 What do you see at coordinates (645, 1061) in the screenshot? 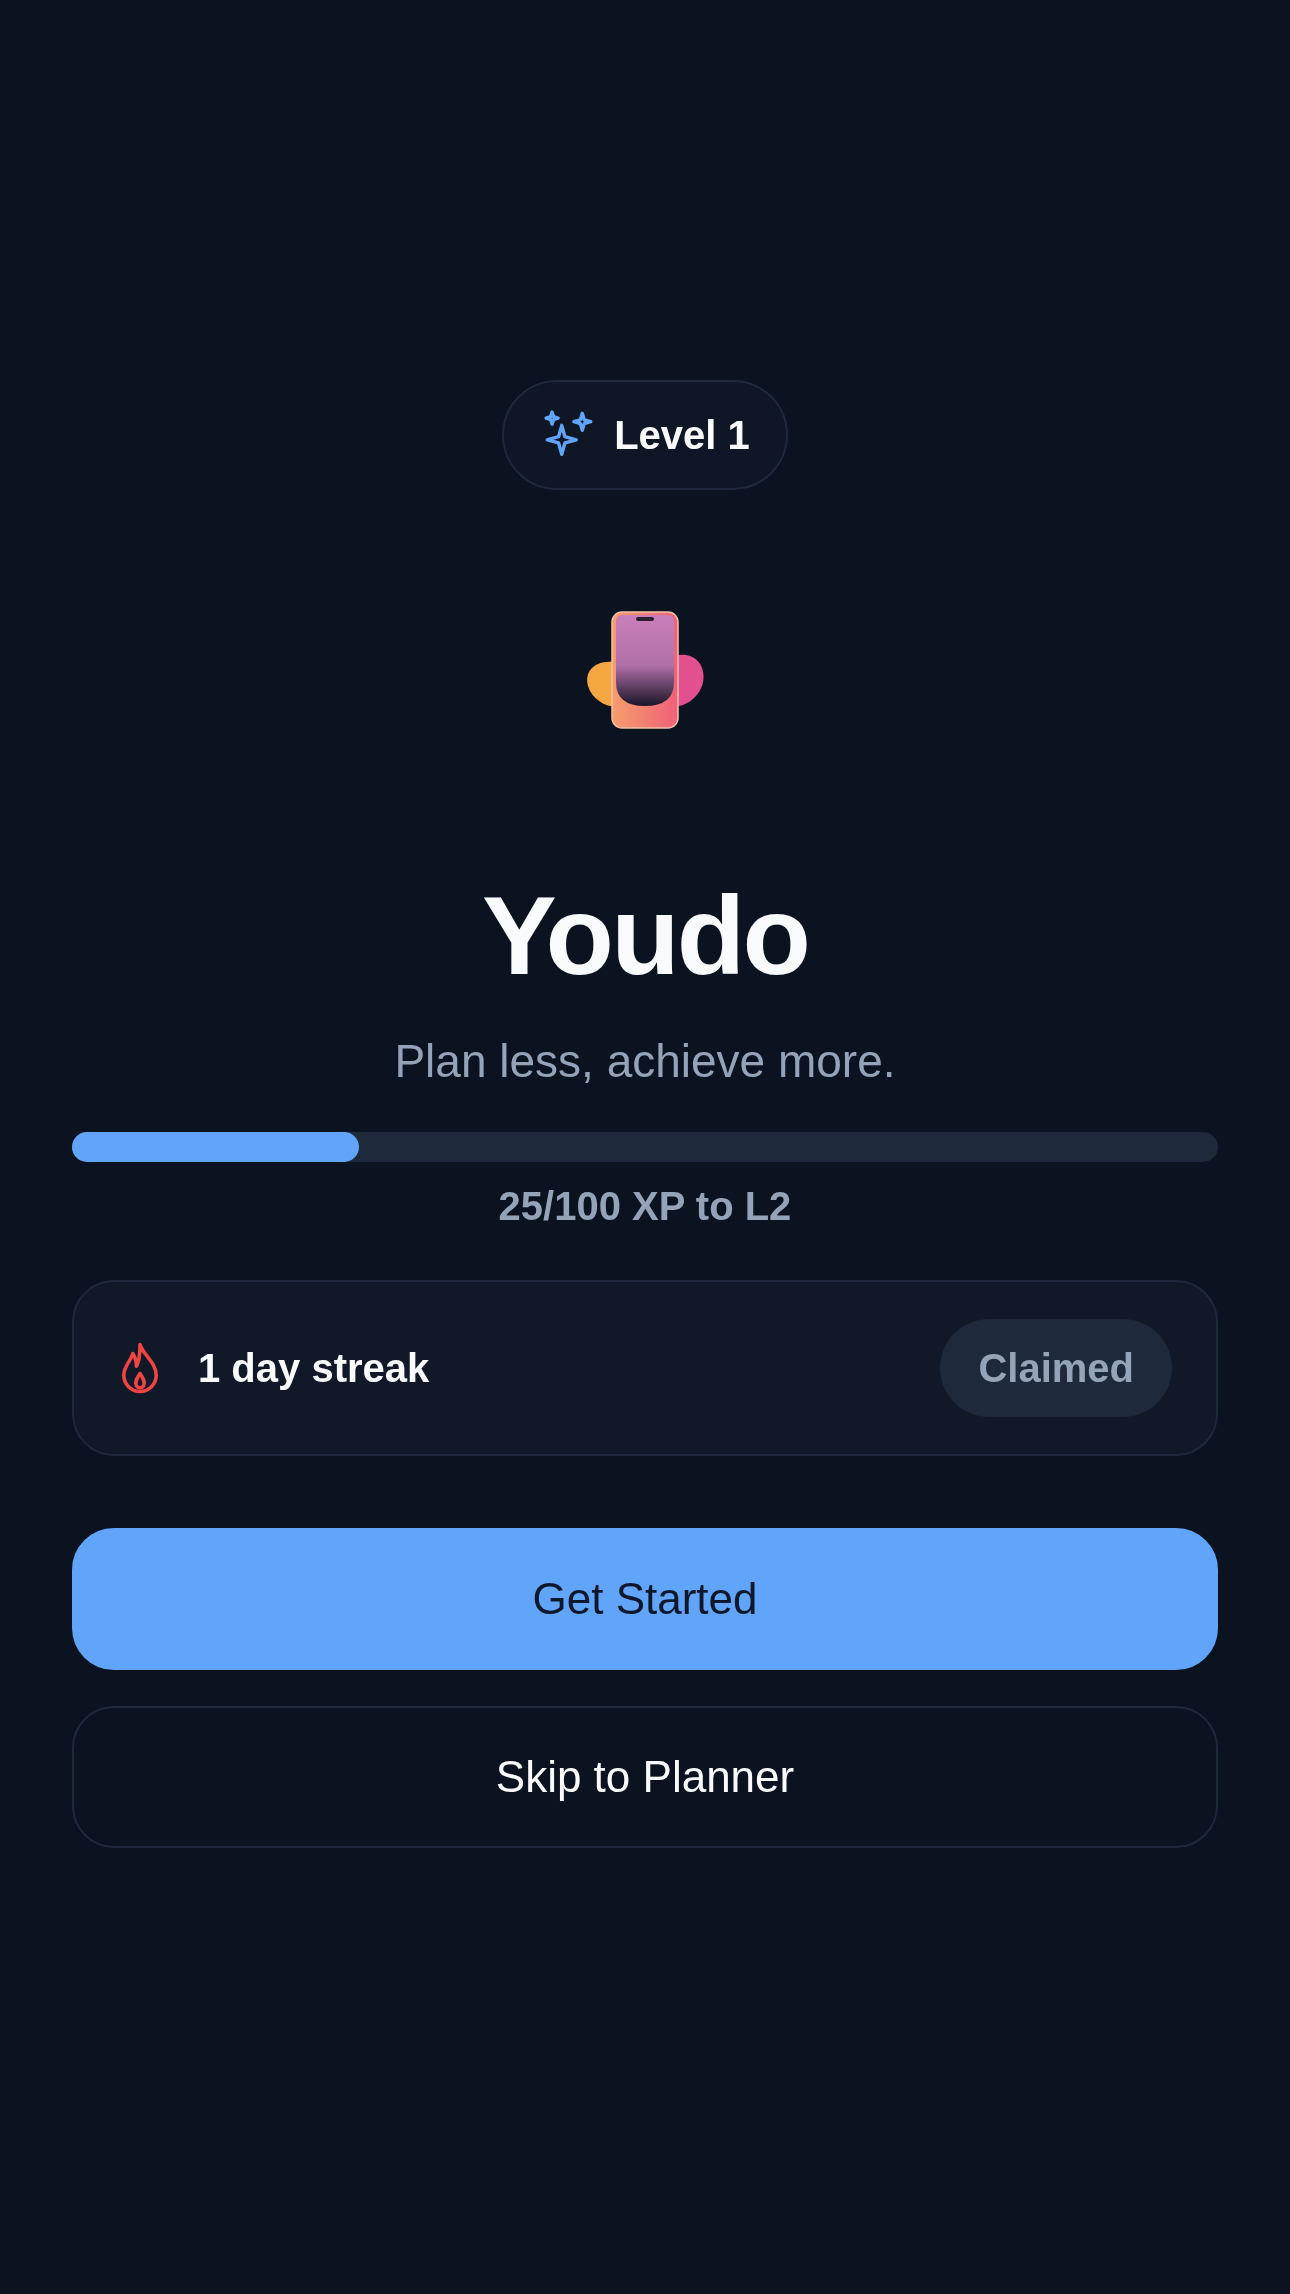
I see `tagline: Plan less, achieve more.` at bounding box center [645, 1061].